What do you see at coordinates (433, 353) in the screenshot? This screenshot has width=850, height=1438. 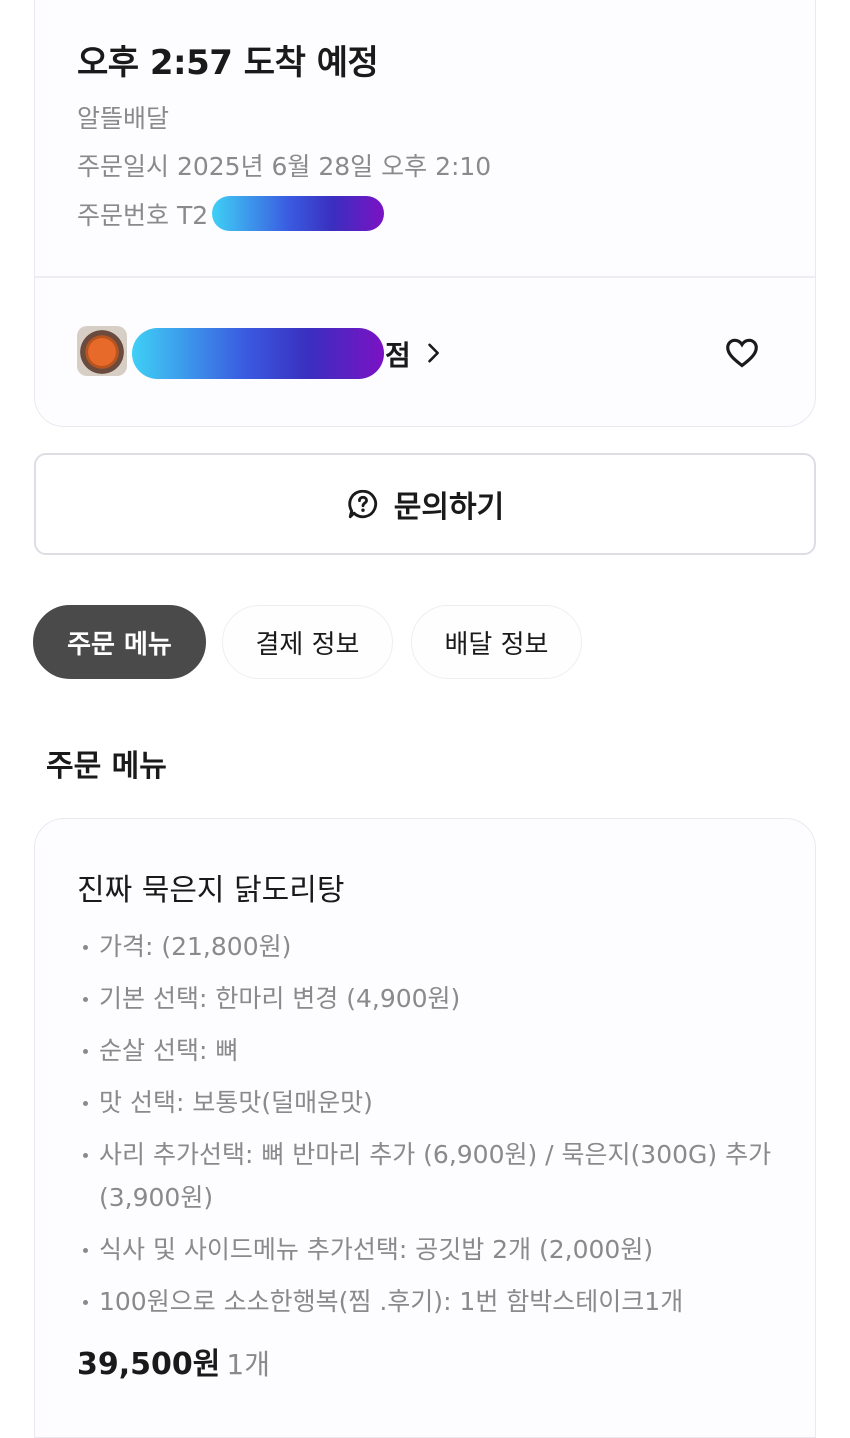 I see `chevron-right-icon` at bounding box center [433, 353].